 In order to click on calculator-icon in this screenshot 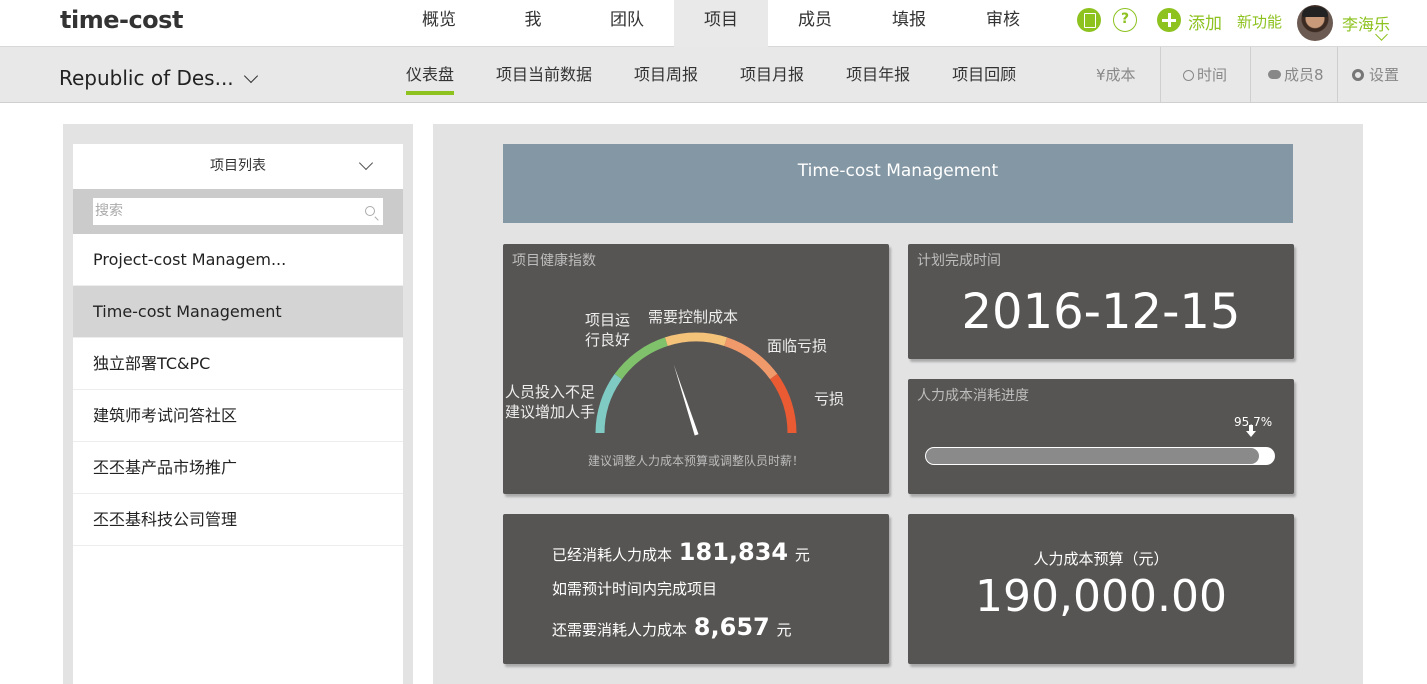, I will do `click(1089, 20)`.